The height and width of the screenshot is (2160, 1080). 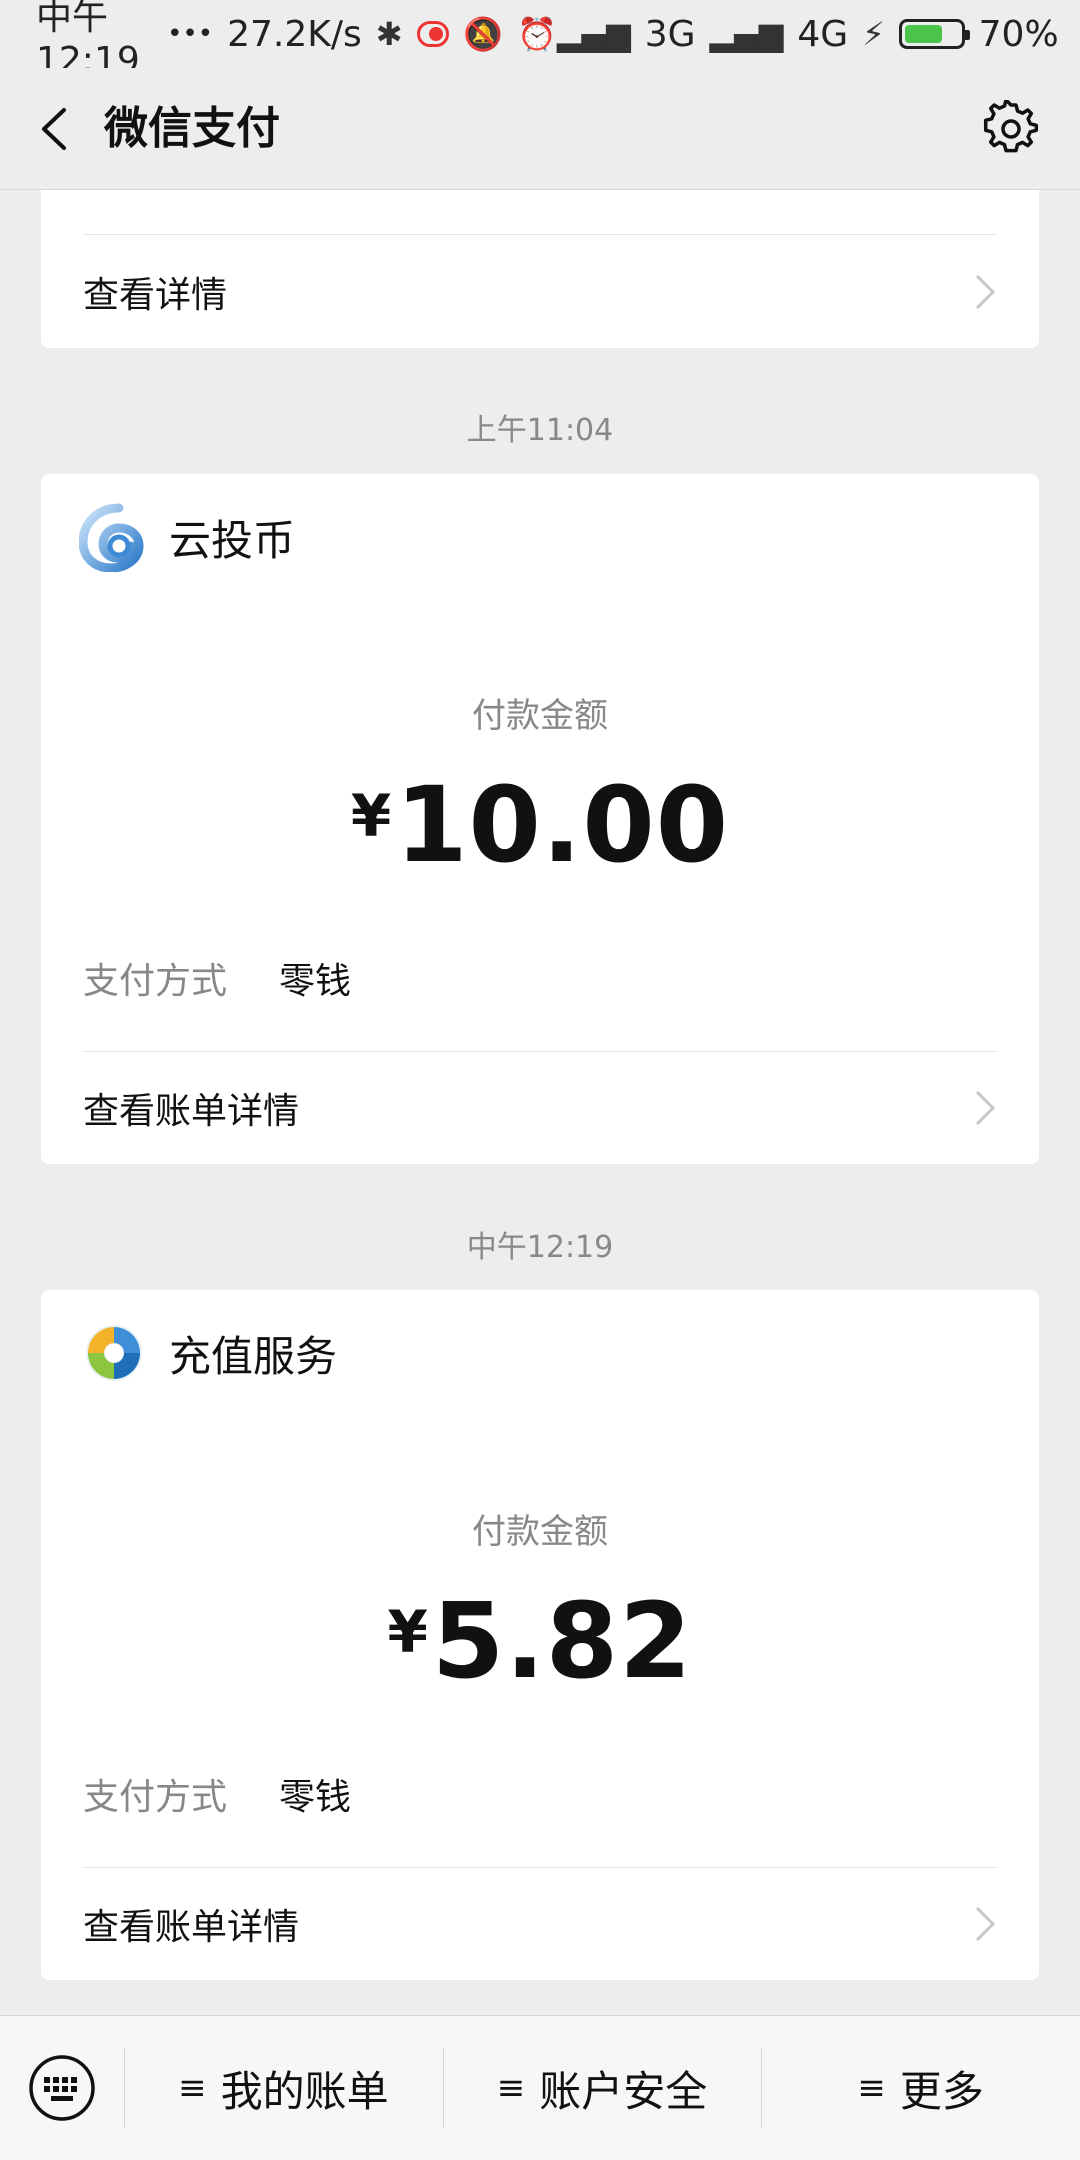 I want to click on view-details-label: 查看详情, so click(x=155, y=295).